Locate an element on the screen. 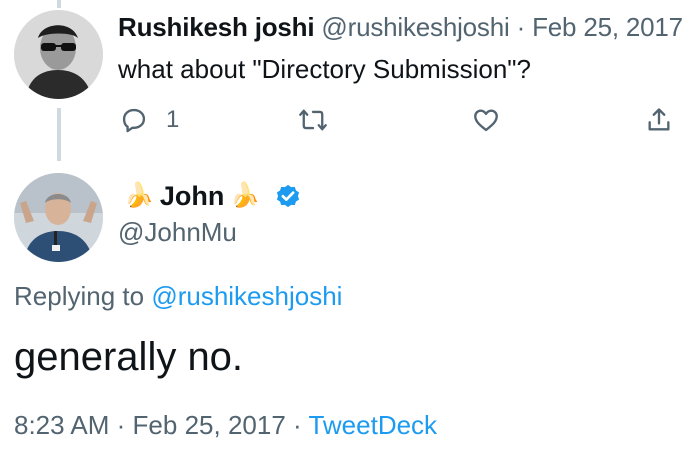  reply-count: 1 is located at coordinates (173, 119).